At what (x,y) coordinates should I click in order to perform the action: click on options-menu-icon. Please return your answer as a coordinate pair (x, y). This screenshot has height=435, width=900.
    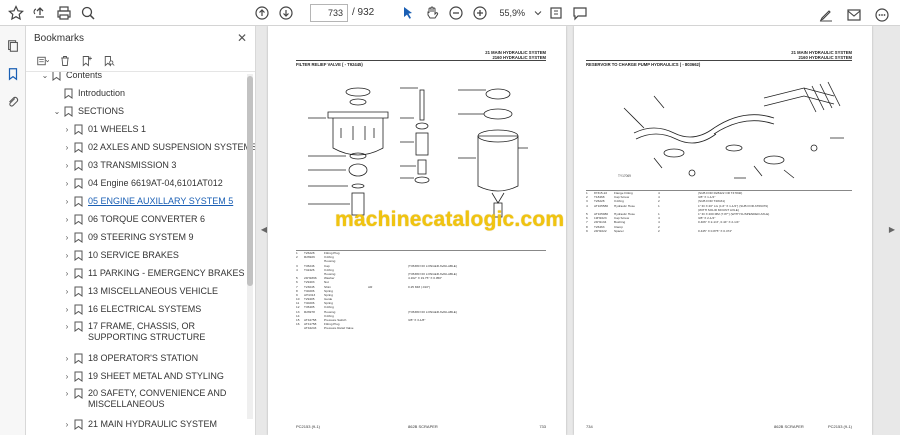
    Looking at the image, I should click on (43, 61).